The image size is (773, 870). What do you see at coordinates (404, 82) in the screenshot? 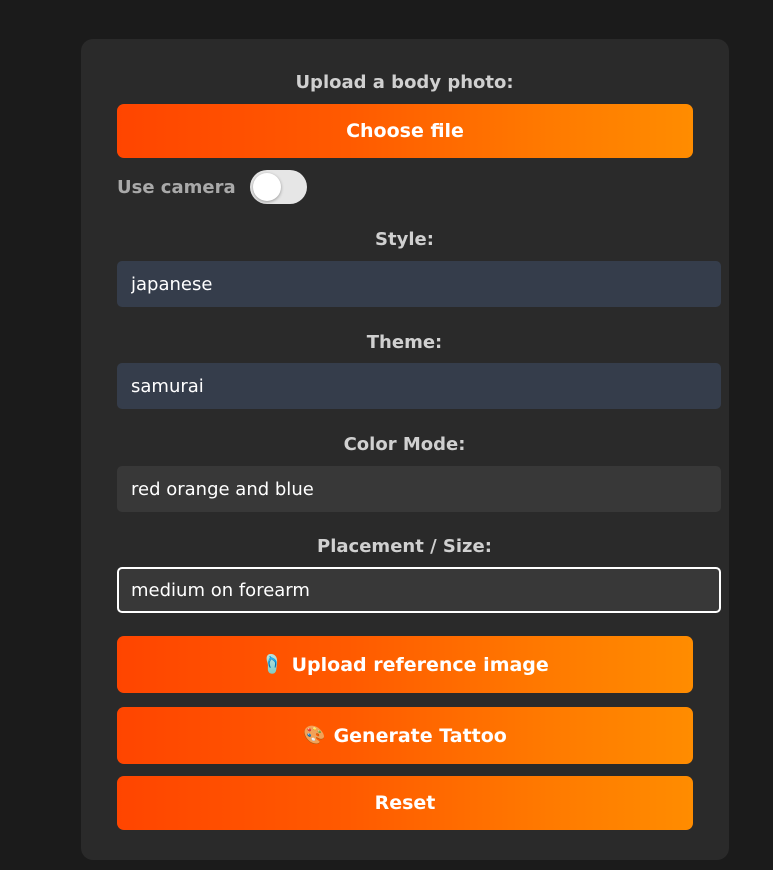
I see `upload-photo-label: Upload a body photo:` at bounding box center [404, 82].